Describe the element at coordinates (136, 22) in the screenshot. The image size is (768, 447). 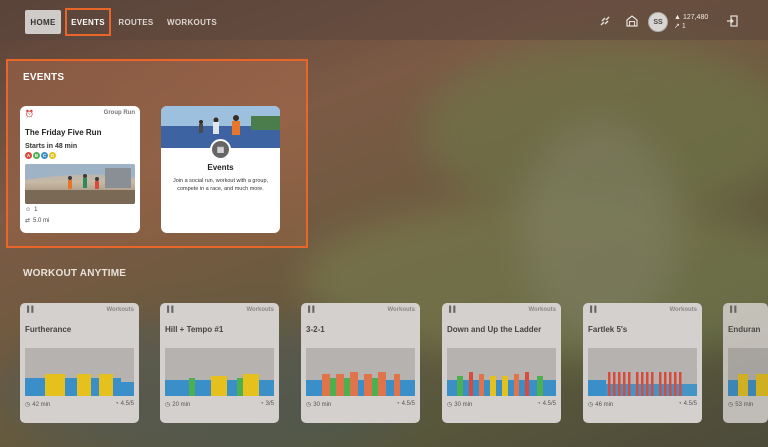
I see `nav-tab-routes: ROUTES` at that location.